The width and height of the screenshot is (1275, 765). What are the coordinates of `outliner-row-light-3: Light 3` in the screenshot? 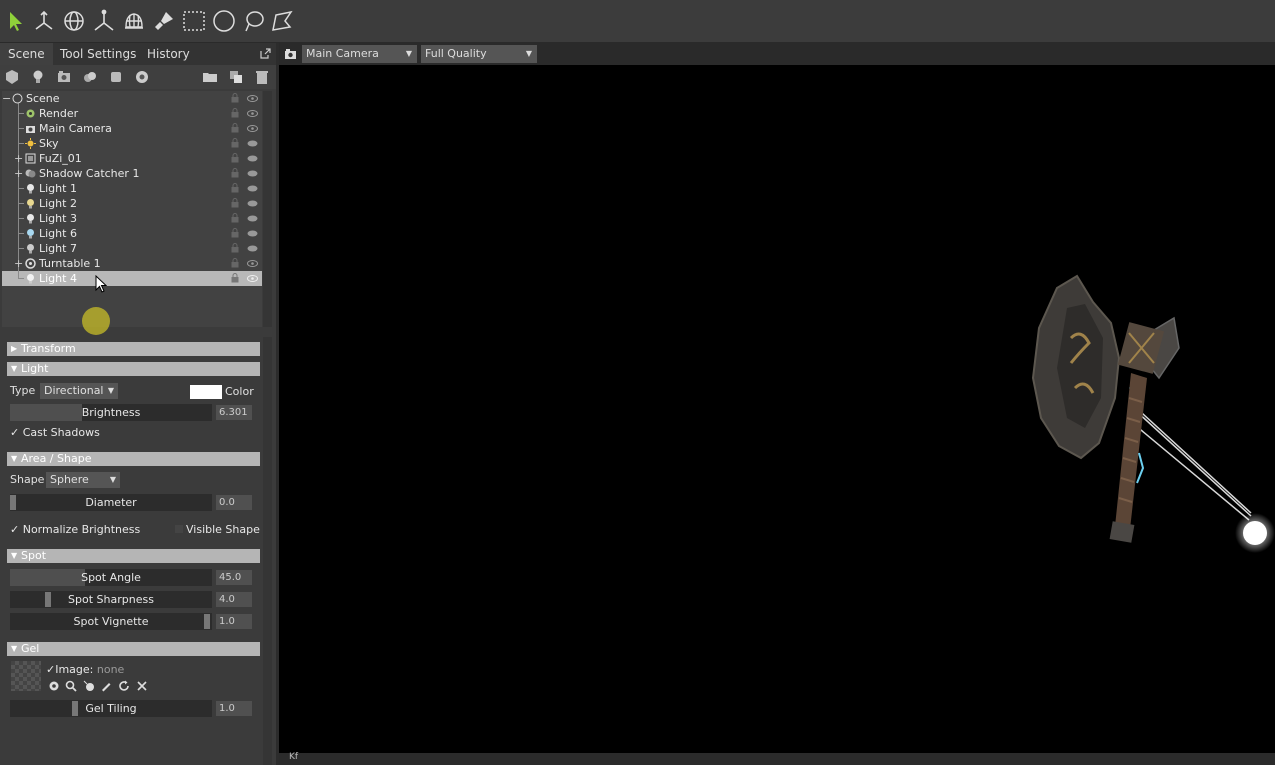 It's located at (132, 218).